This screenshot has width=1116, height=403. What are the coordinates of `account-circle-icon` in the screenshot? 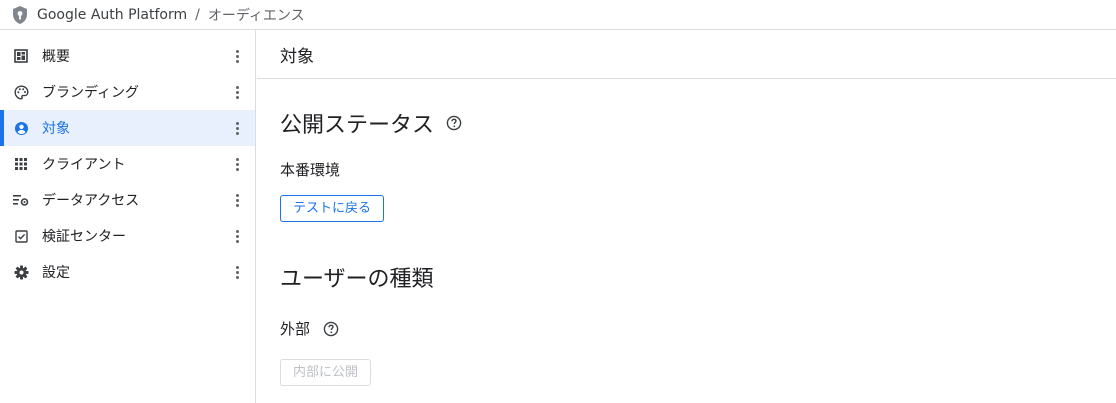 It's located at (21, 128).